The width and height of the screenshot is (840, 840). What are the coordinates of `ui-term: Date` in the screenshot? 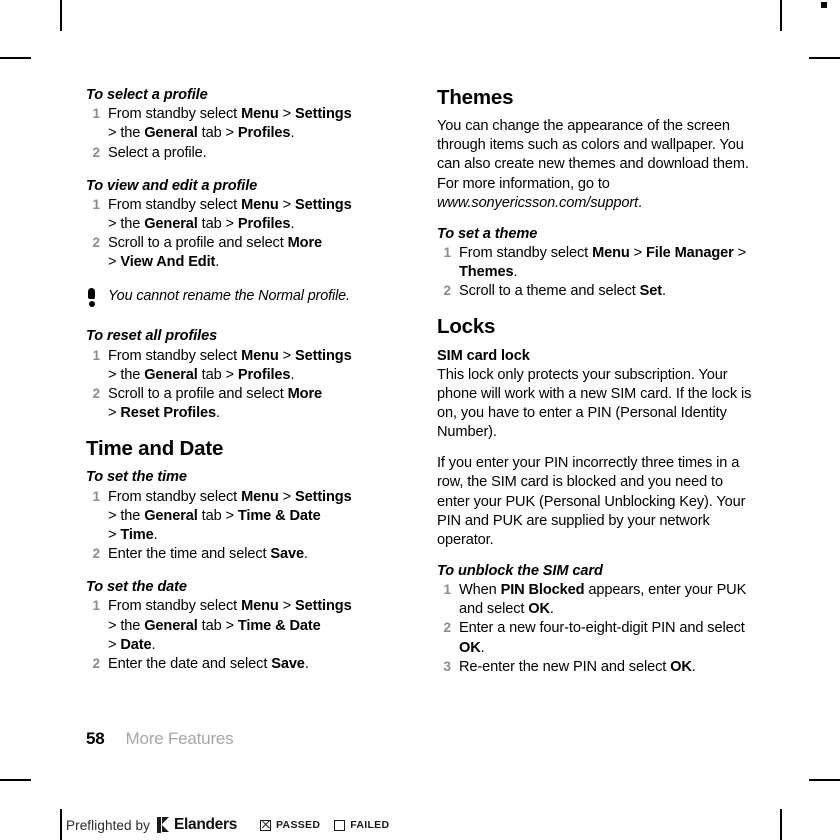 It's located at (136, 644).